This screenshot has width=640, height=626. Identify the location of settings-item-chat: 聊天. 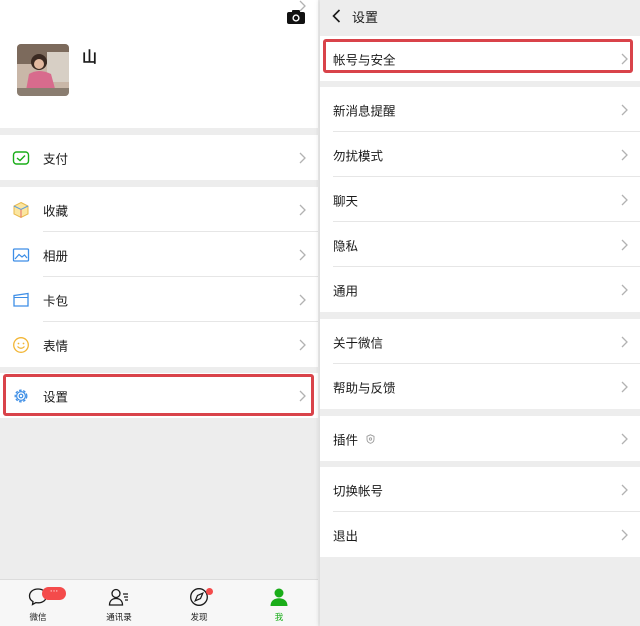
(480, 199).